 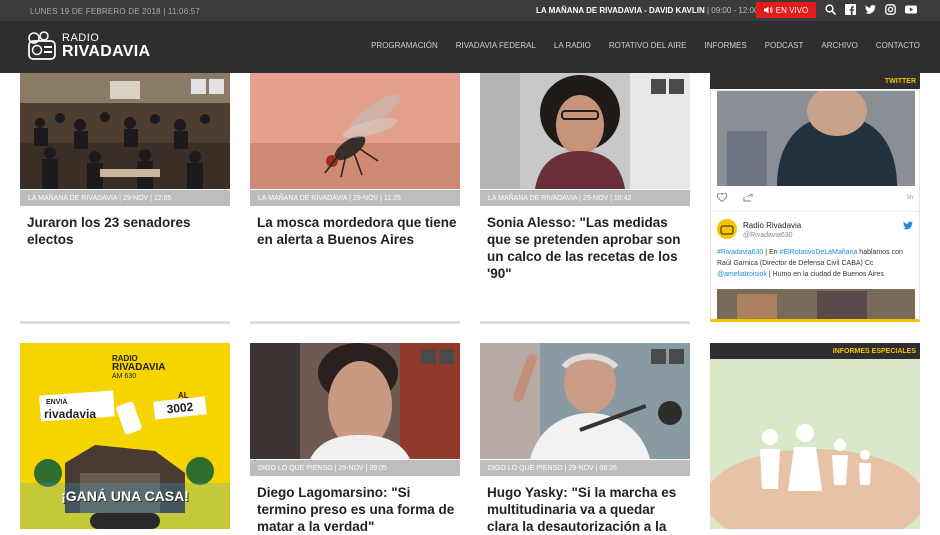 I want to click on twitter-bird-icon, so click(x=908, y=225).